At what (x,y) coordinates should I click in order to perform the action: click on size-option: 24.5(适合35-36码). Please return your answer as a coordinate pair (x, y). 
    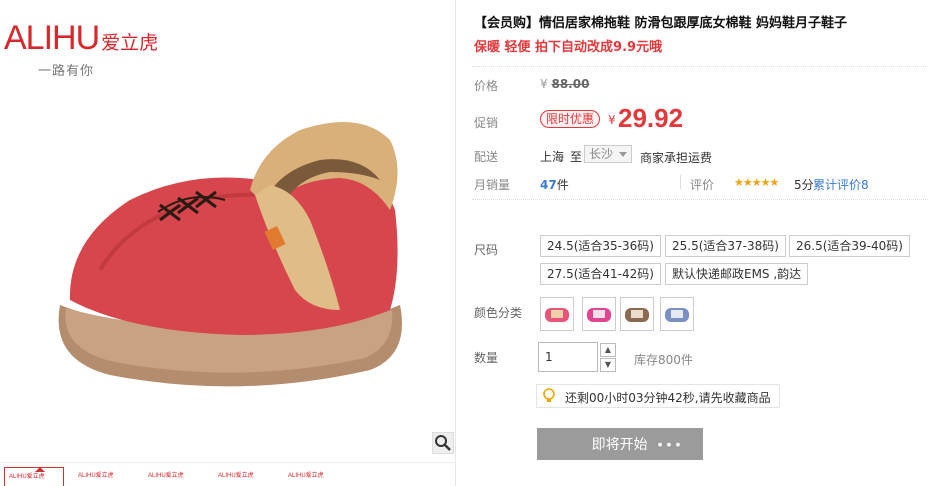
    Looking at the image, I should click on (600, 246).